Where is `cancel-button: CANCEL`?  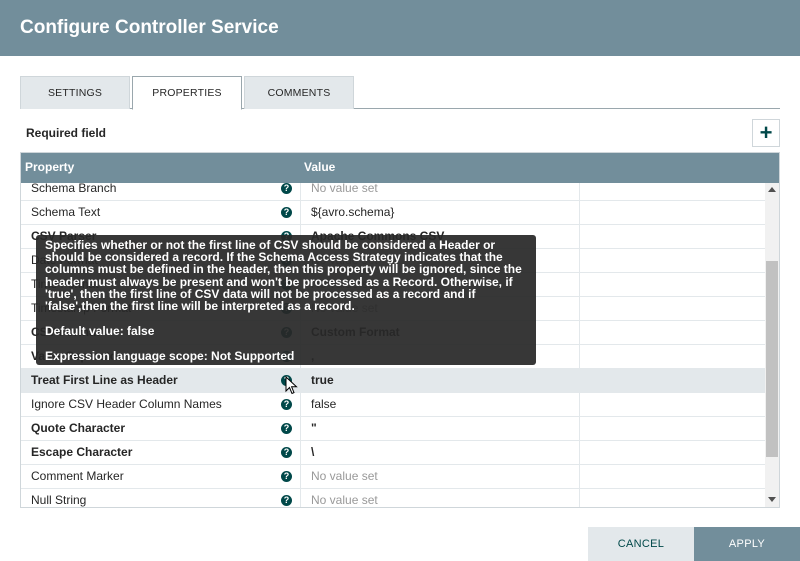 cancel-button: CANCEL is located at coordinates (641, 544).